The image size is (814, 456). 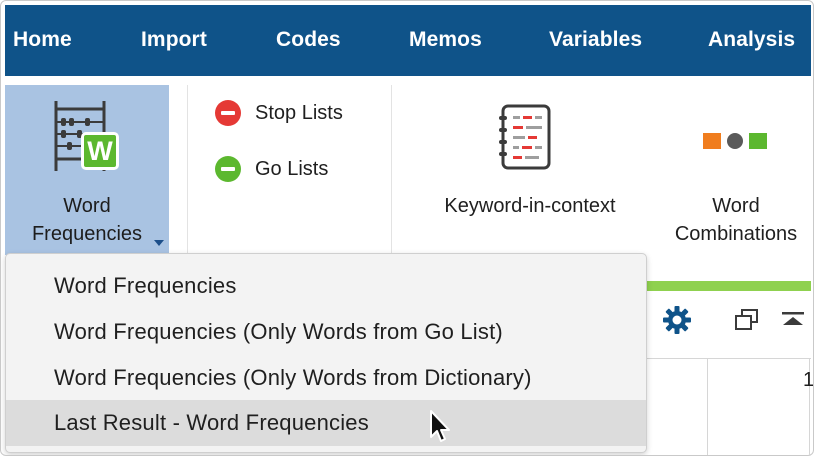 What do you see at coordinates (707, 407) in the screenshot?
I see `column-divider` at bounding box center [707, 407].